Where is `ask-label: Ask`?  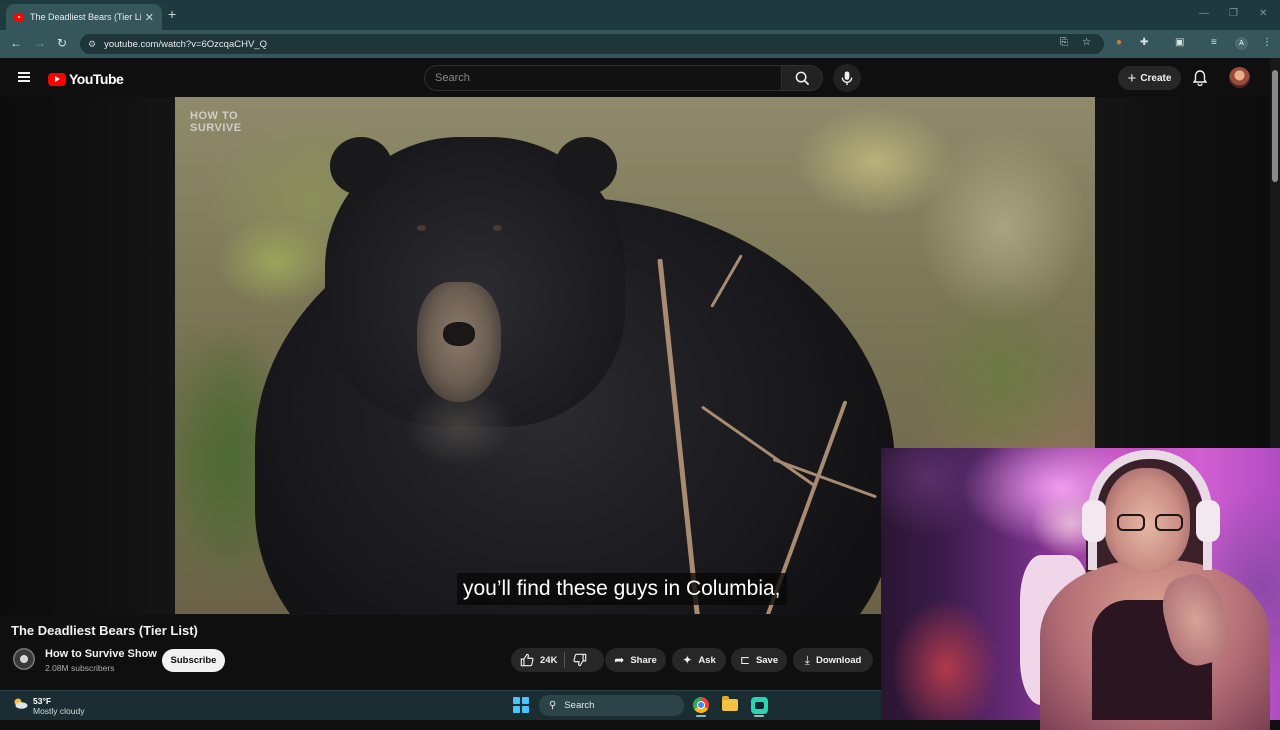 ask-label: Ask is located at coordinates (707, 660).